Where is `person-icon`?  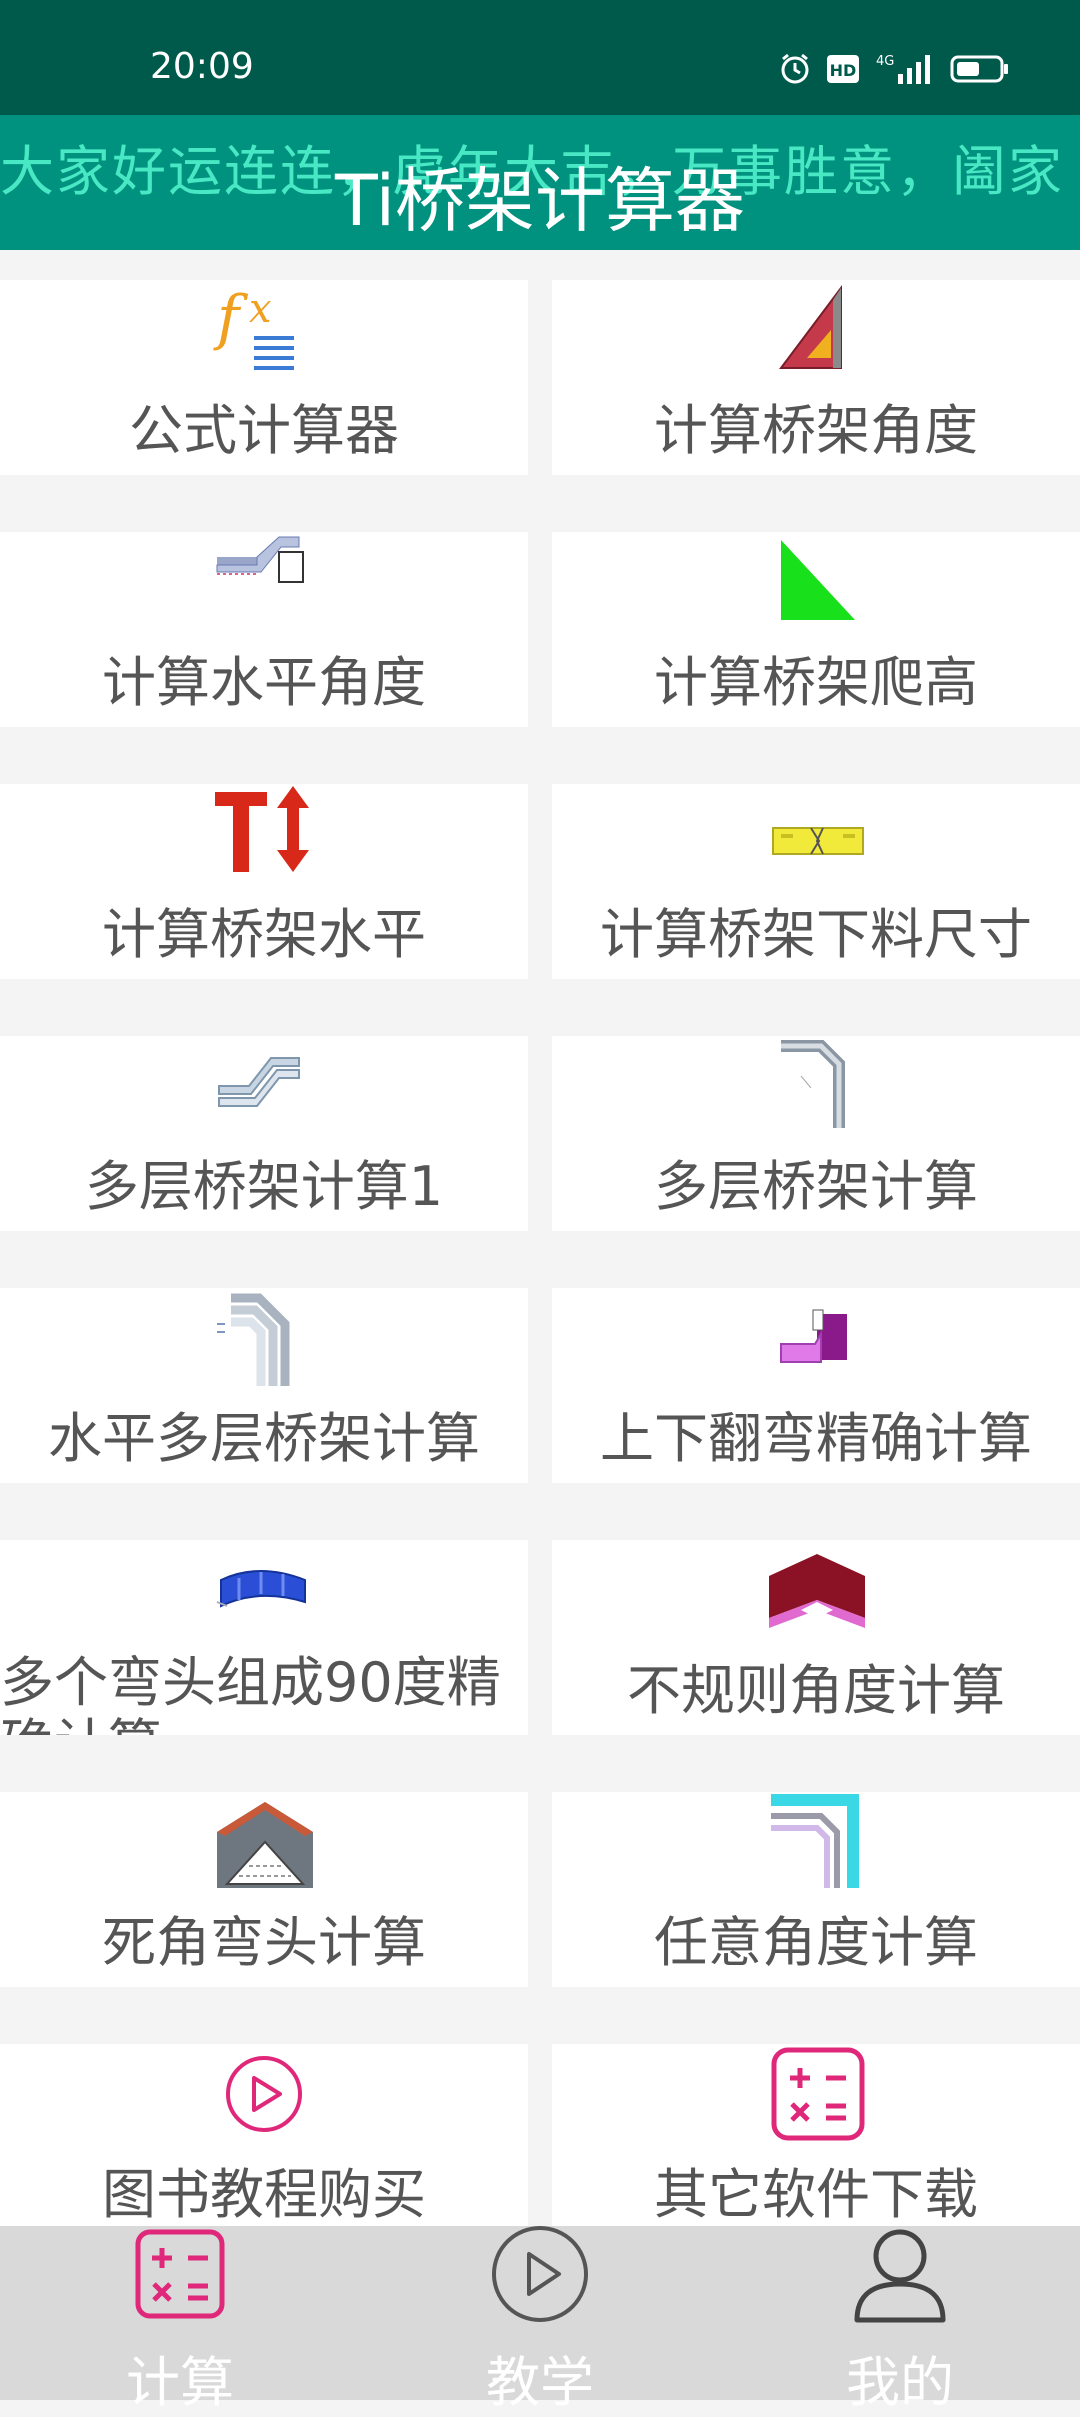 person-icon is located at coordinates (900, 2276).